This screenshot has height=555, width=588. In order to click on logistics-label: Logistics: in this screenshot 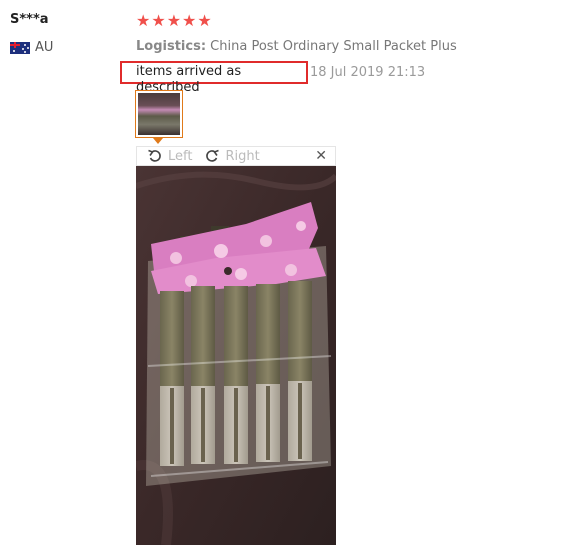, I will do `click(171, 46)`.